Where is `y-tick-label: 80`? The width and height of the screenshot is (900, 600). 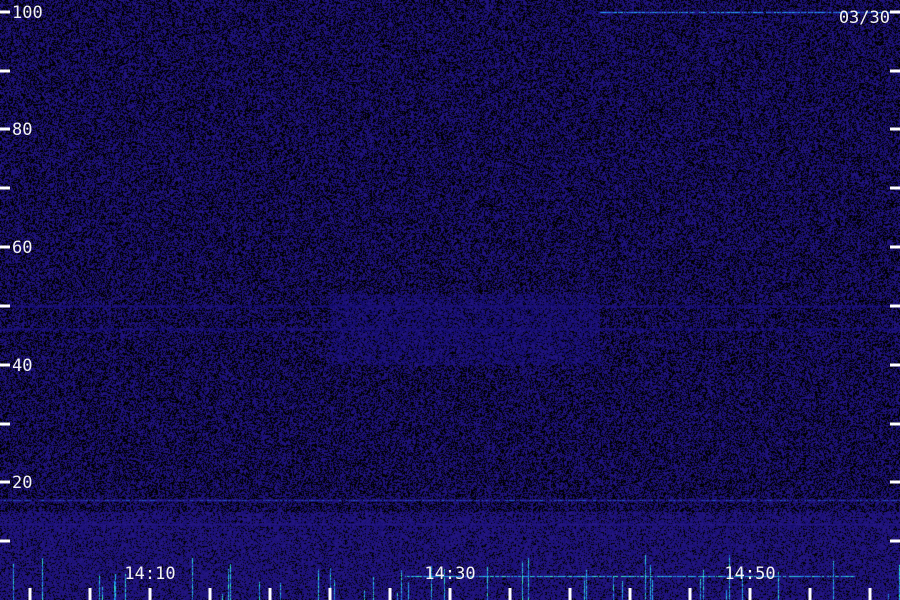 y-tick-label: 80 is located at coordinates (22, 130).